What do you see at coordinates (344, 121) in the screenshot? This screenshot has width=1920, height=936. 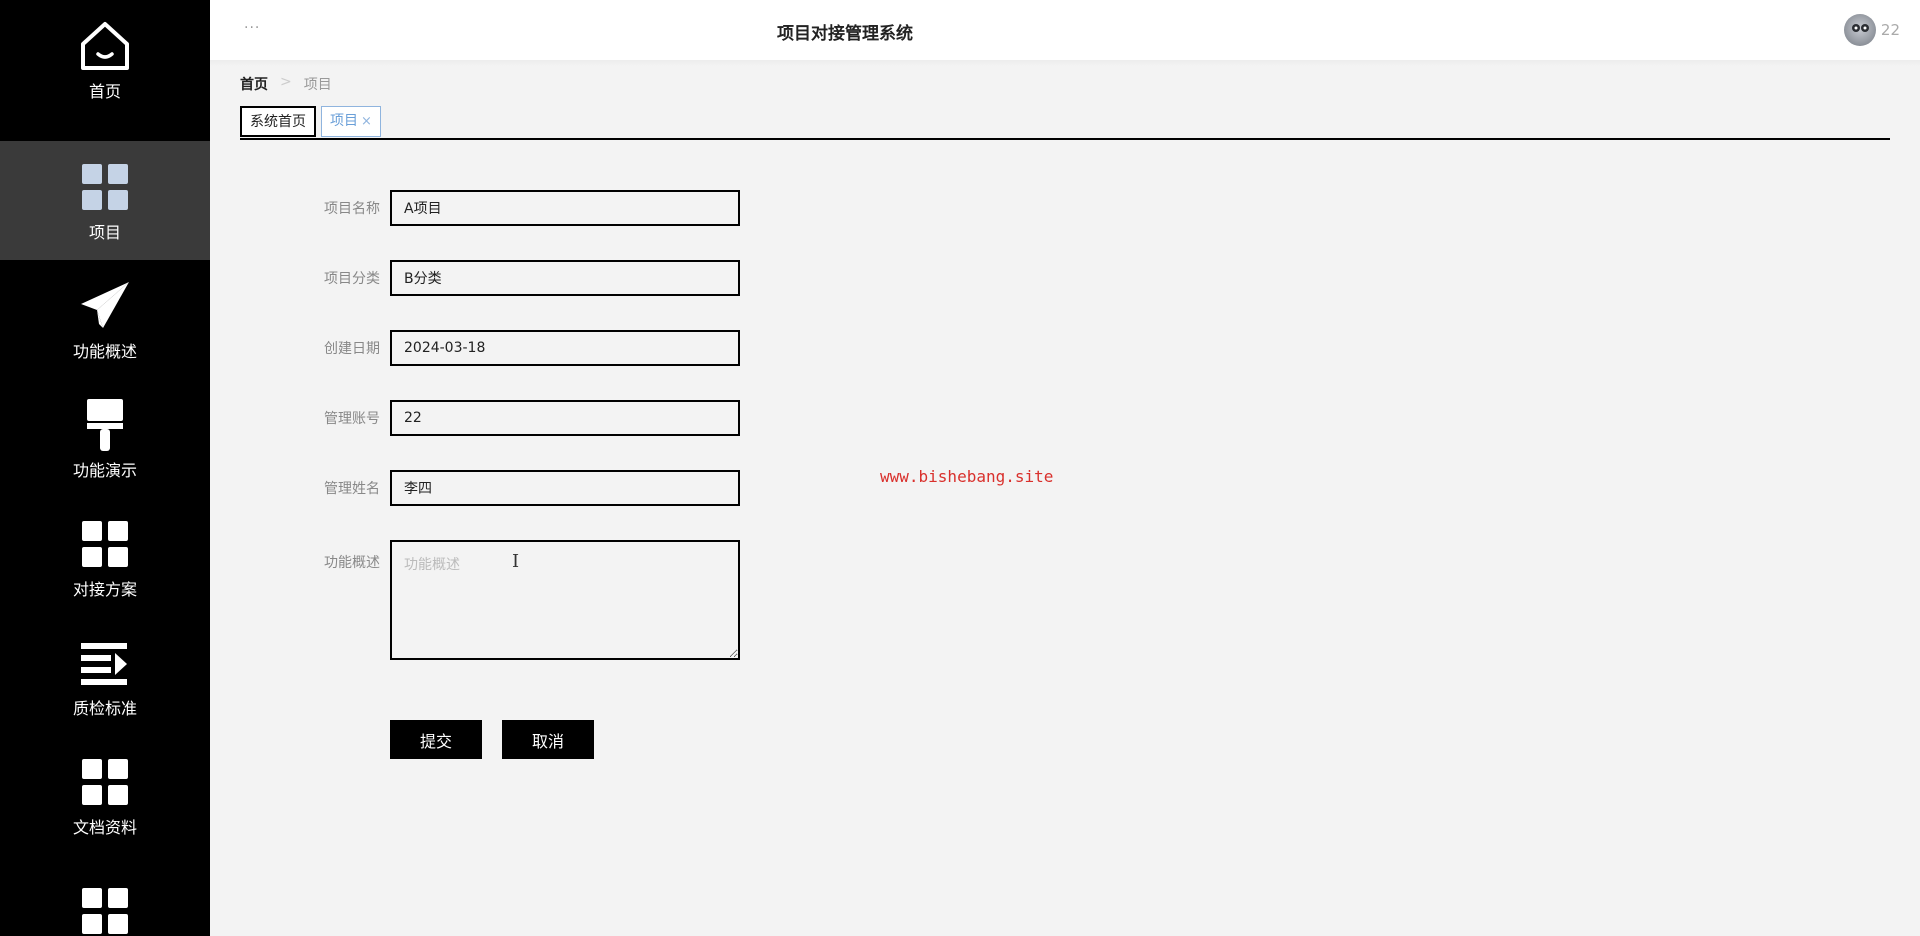 I see `tab-label: 项目` at bounding box center [344, 121].